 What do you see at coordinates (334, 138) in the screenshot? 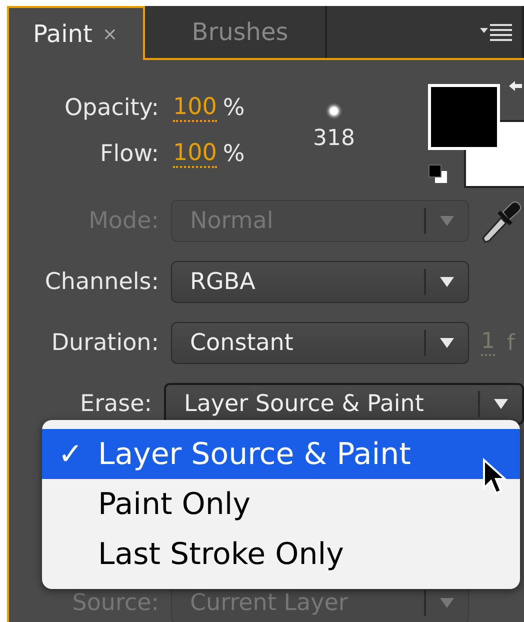
I see `brush-size: 318` at bounding box center [334, 138].